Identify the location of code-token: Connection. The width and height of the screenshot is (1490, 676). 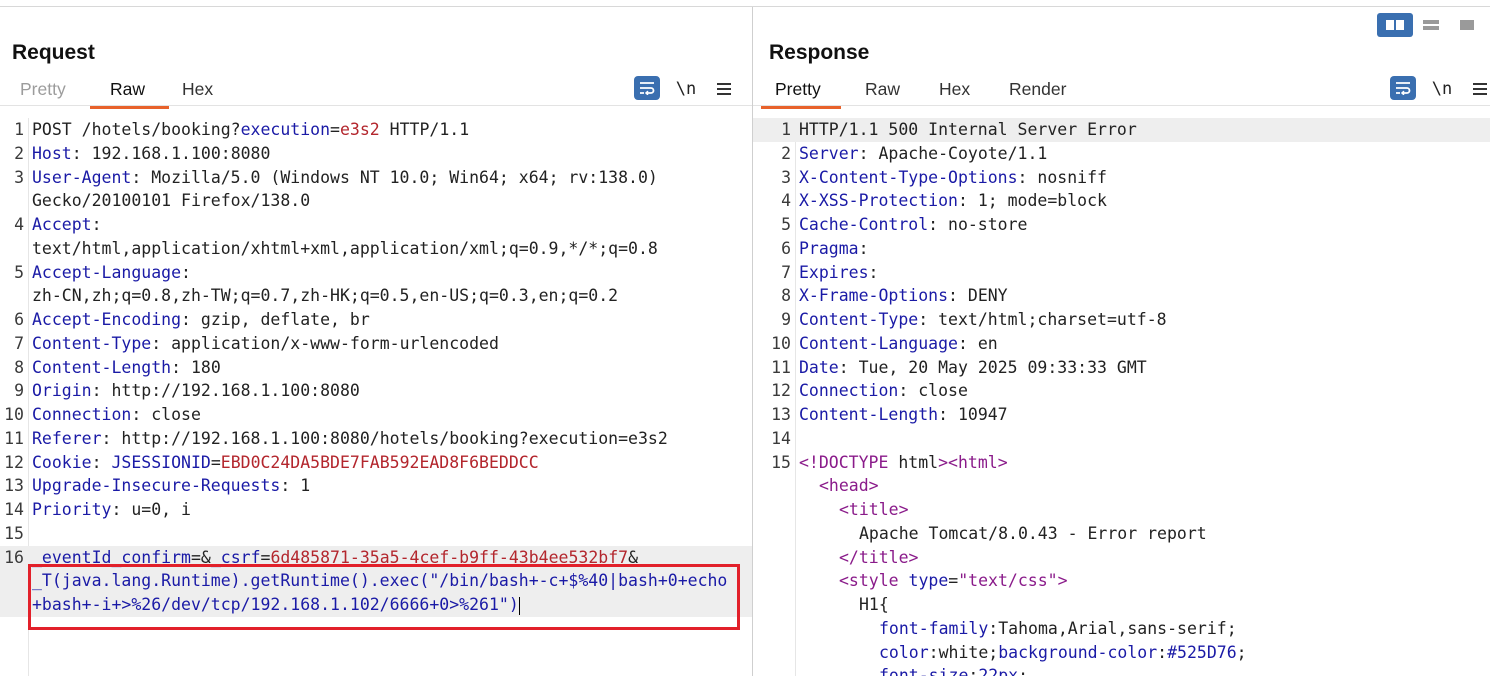
(82, 414).